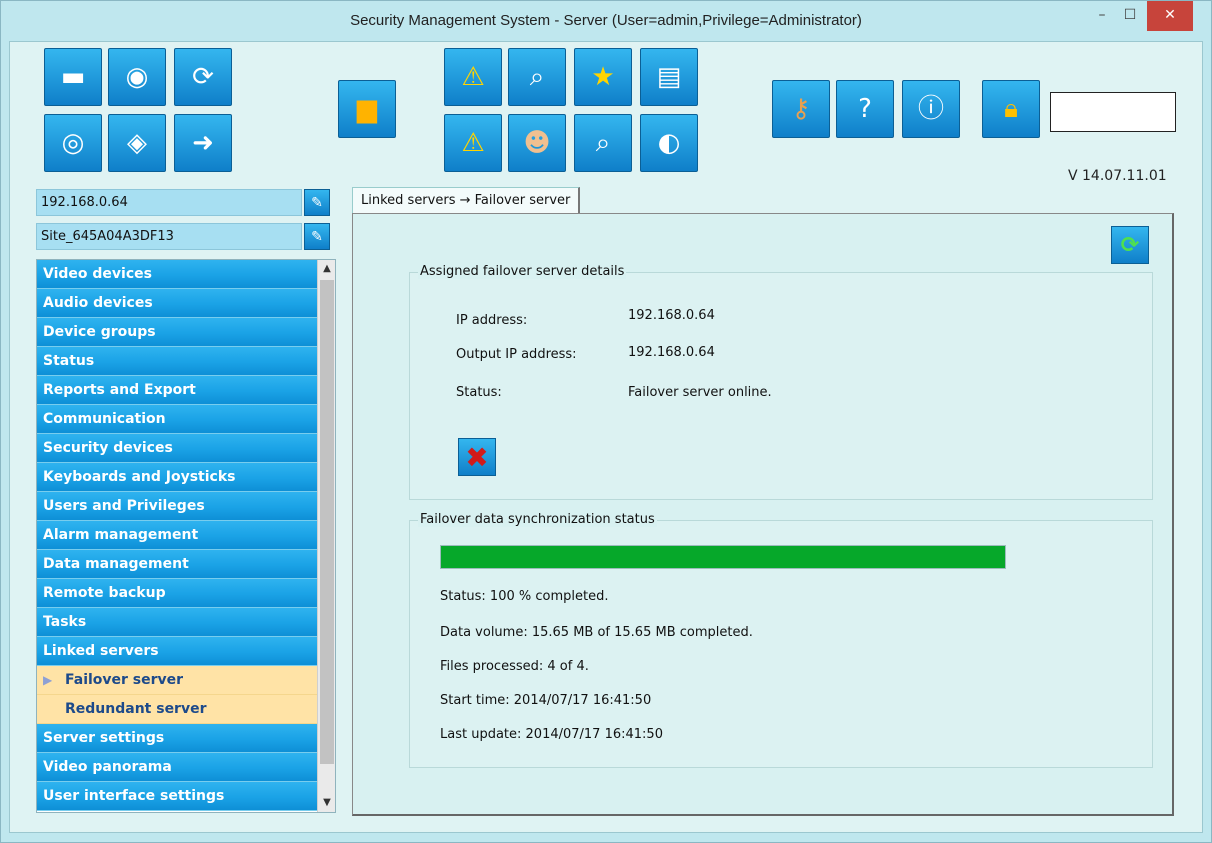 Image resolution: width=1212 pixels, height=843 pixels. Describe the element at coordinates (177, 738) in the screenshot. I see `nav-item-server-settings: Server settings` at that location.